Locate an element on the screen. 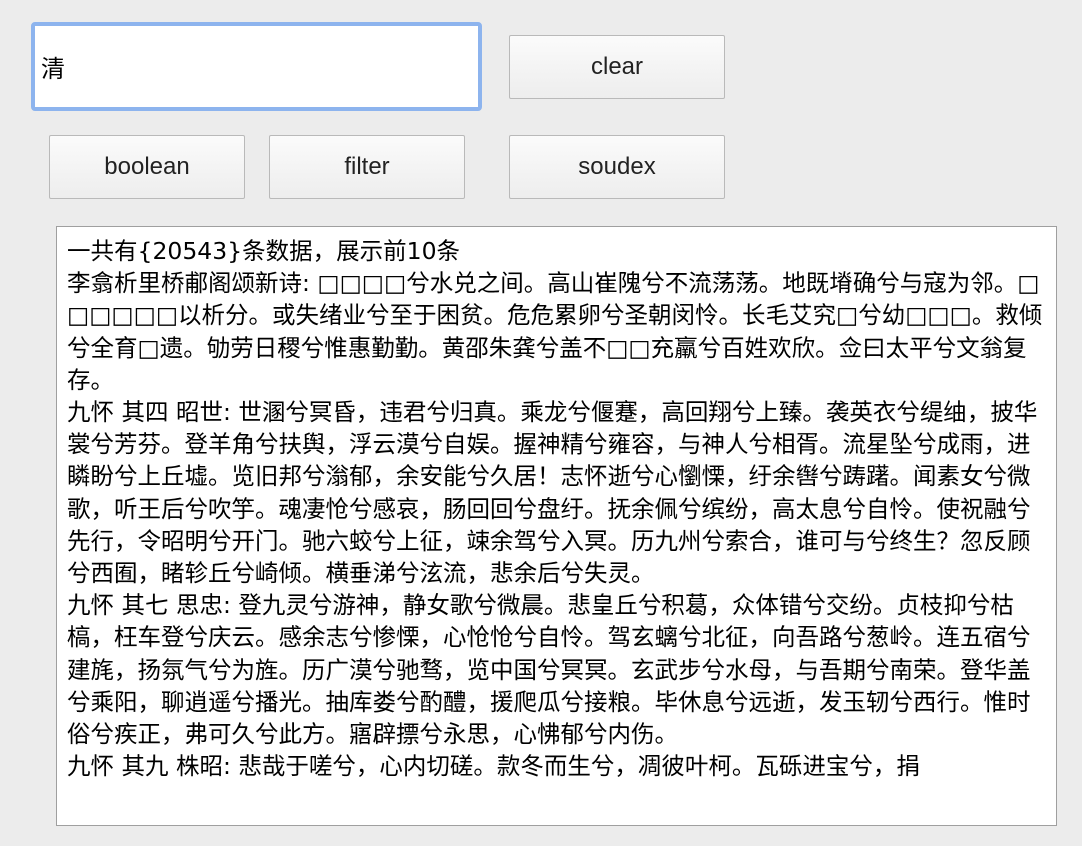  boolean-search-button: boolean is located at coordinates (147, 167).